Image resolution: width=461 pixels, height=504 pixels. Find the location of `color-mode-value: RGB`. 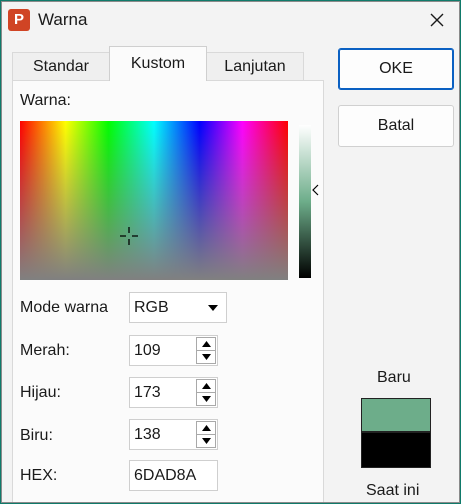

color-mode-value: RGB is located at coordinates (151, 307).